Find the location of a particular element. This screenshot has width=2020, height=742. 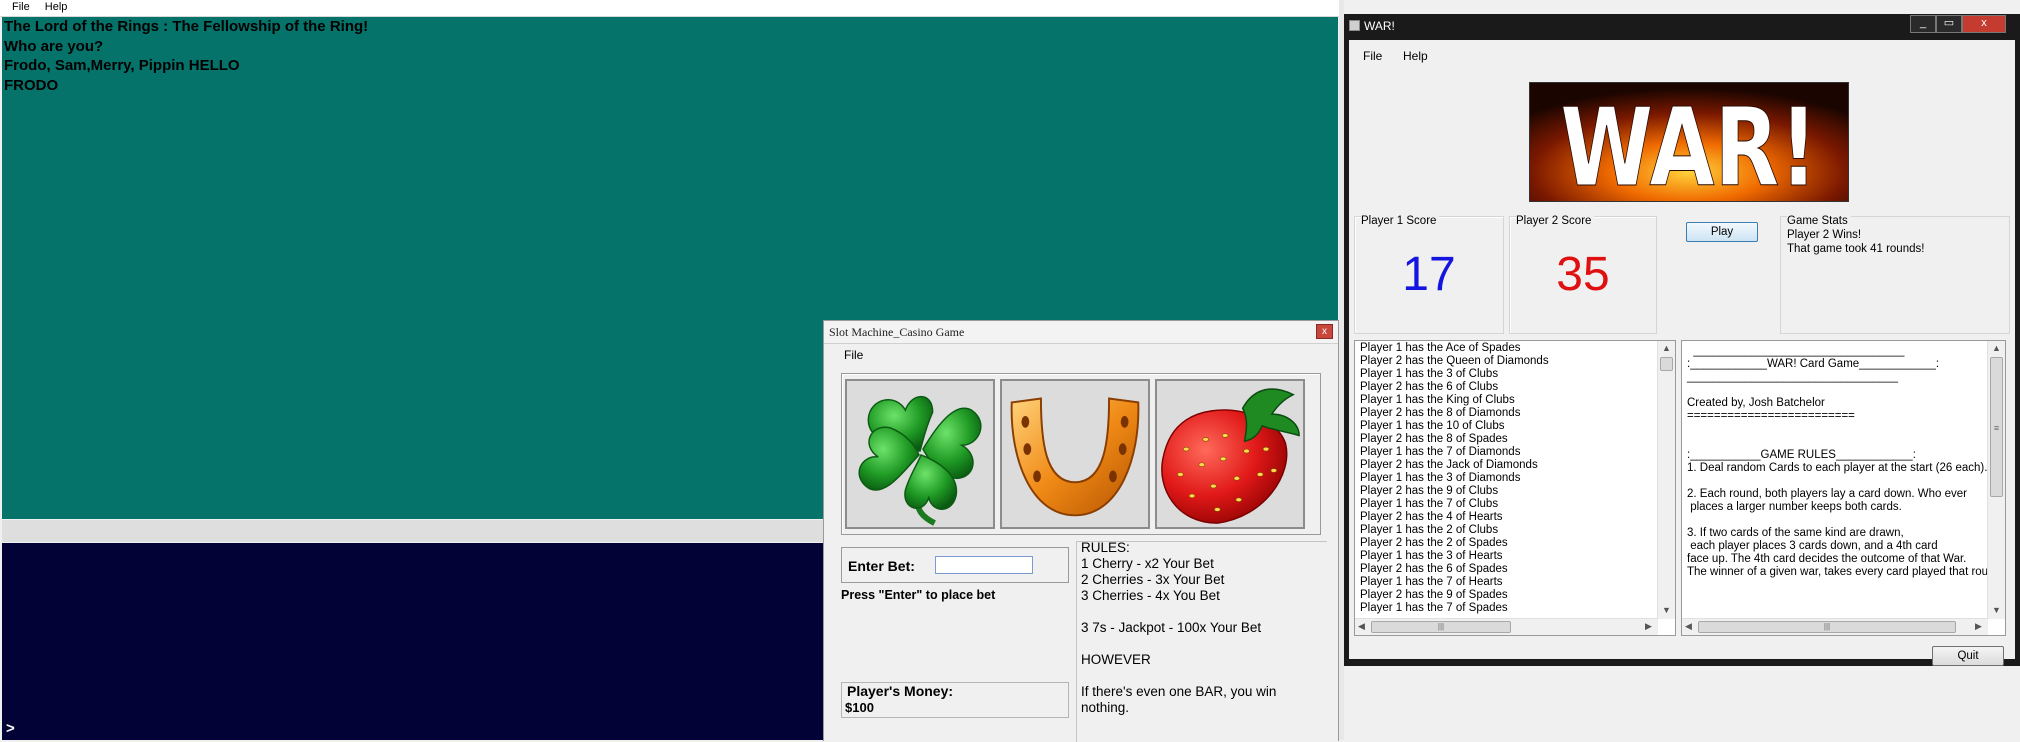

rule-line: HOWEVER is located at coordinates (1116, 659).